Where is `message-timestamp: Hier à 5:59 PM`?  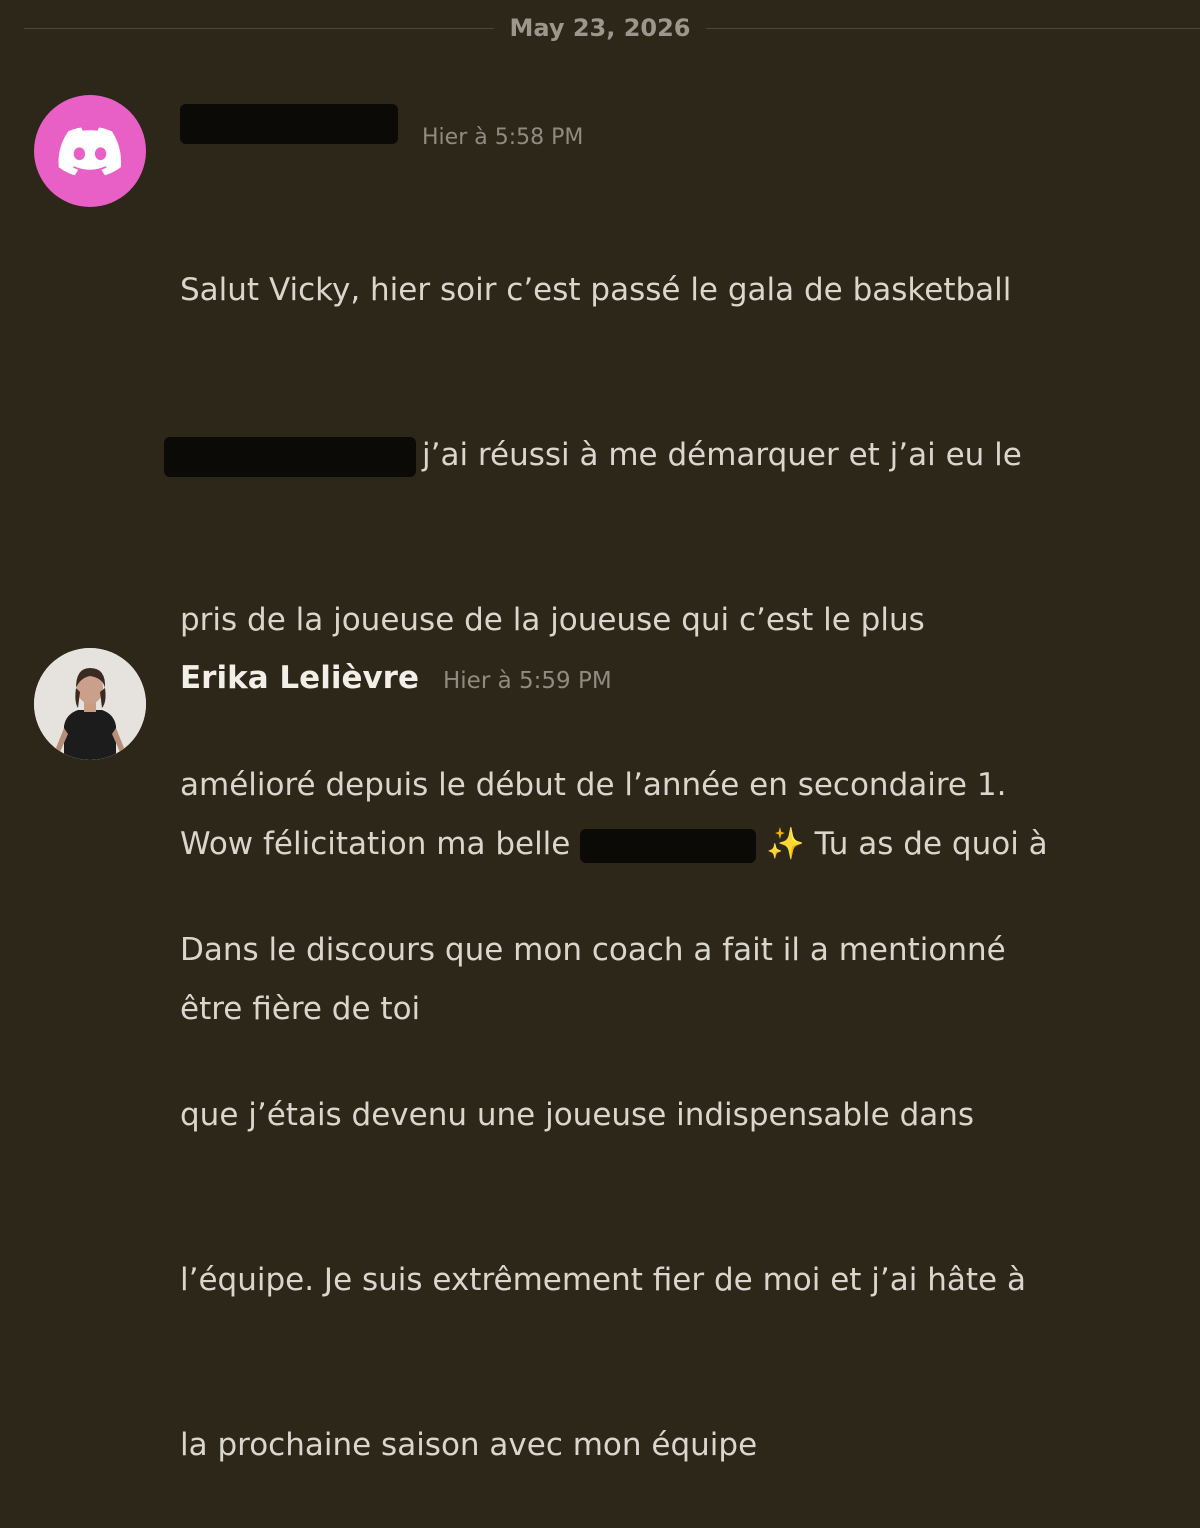
message-timestamp: Hier à 5:59 PM is located at coordinates (527, 681).